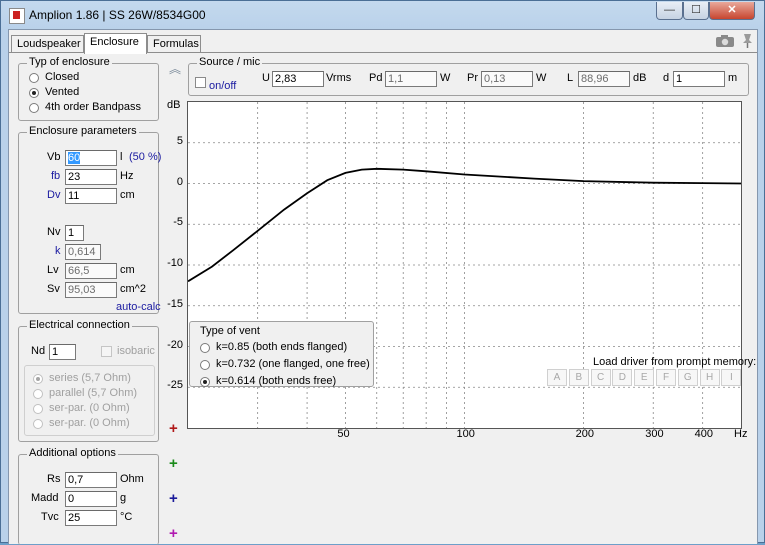 The height and width of the screenshot is (545, 765). What do you see at coordinates (174, 105) in the screenshot?
I see `y-axis-label: dB` at bounding box center [174, 105].